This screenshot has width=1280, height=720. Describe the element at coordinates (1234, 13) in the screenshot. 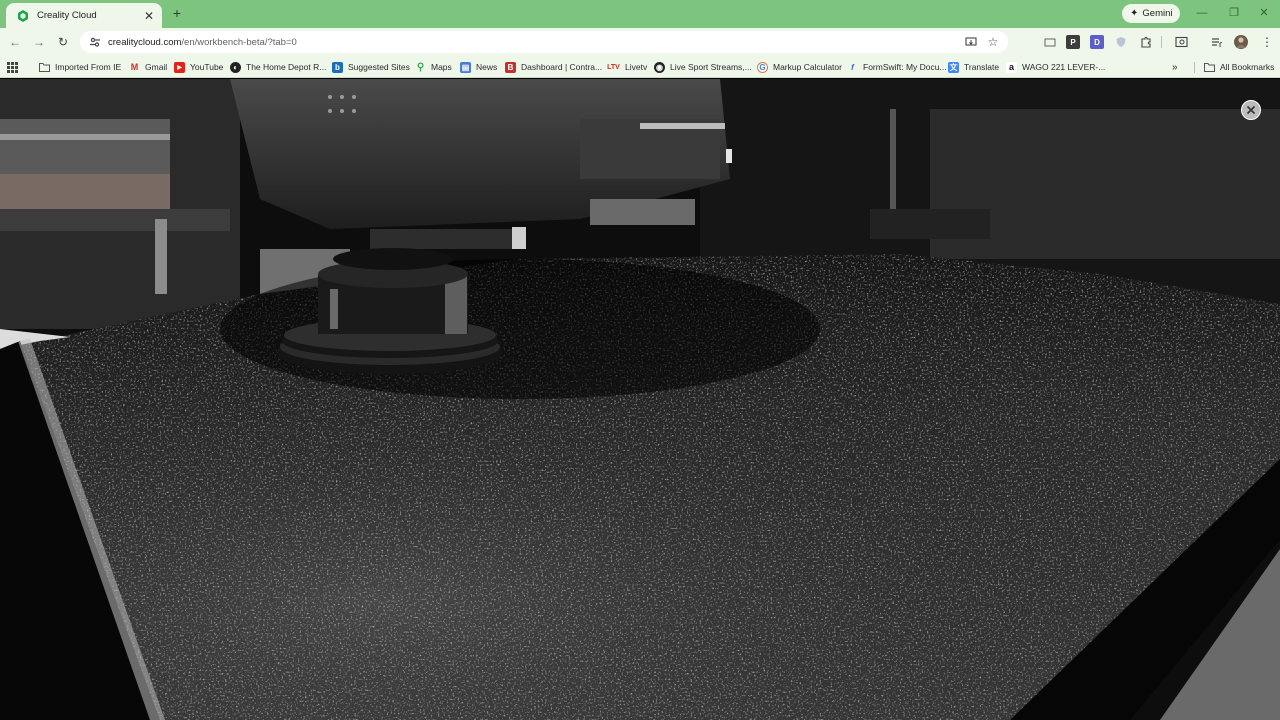

I see `restore-icon: ❐` at that location.